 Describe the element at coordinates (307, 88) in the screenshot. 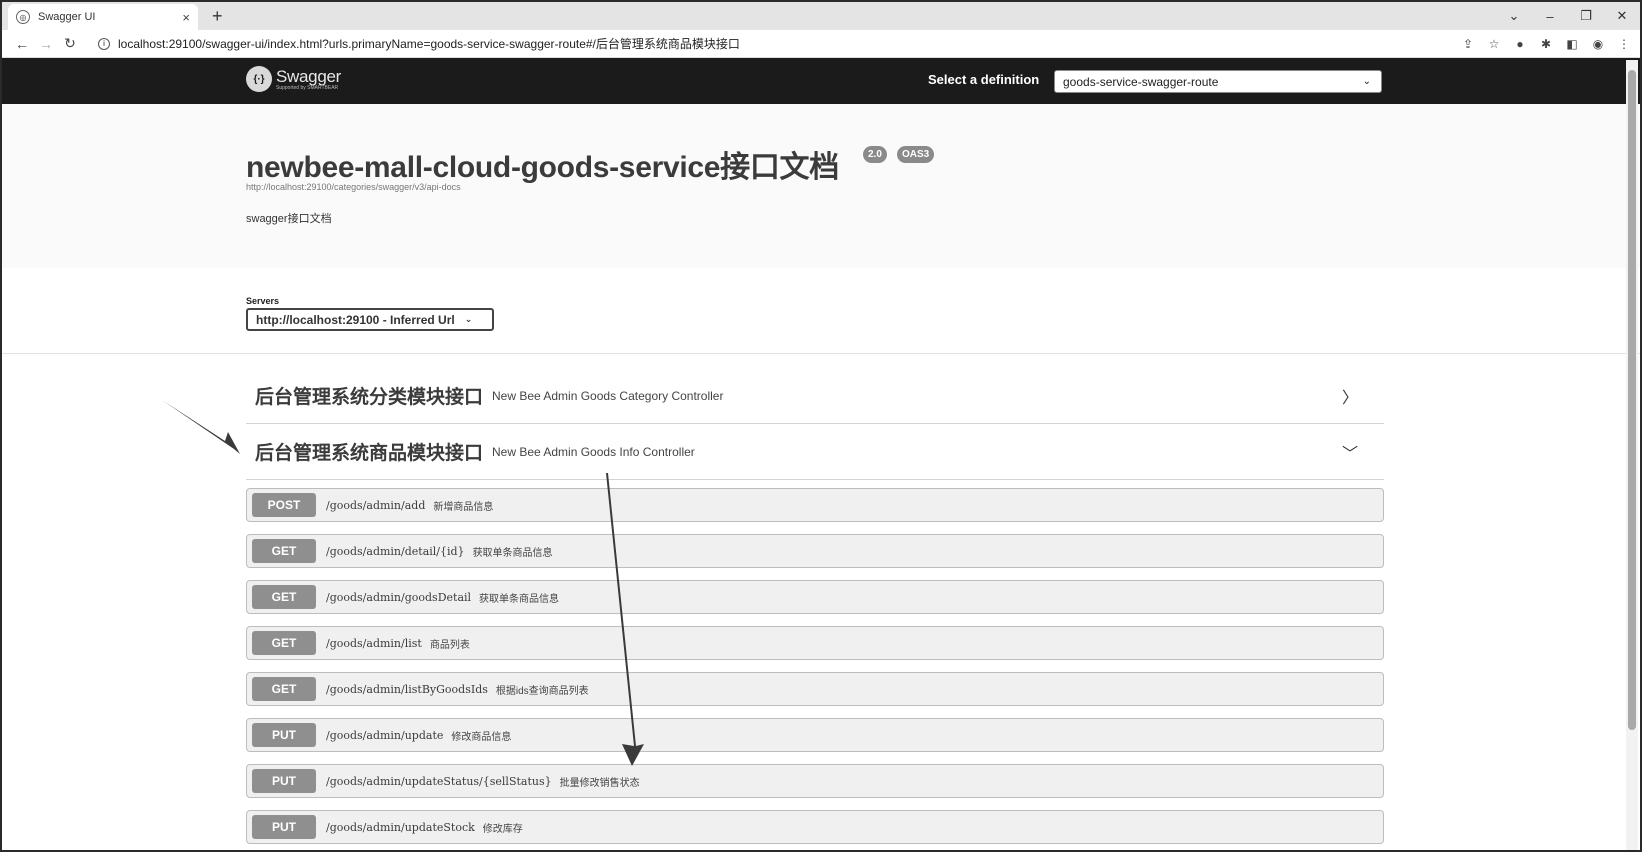

I see `logo-subtext: Supported by SMARTBEAR` at that location.